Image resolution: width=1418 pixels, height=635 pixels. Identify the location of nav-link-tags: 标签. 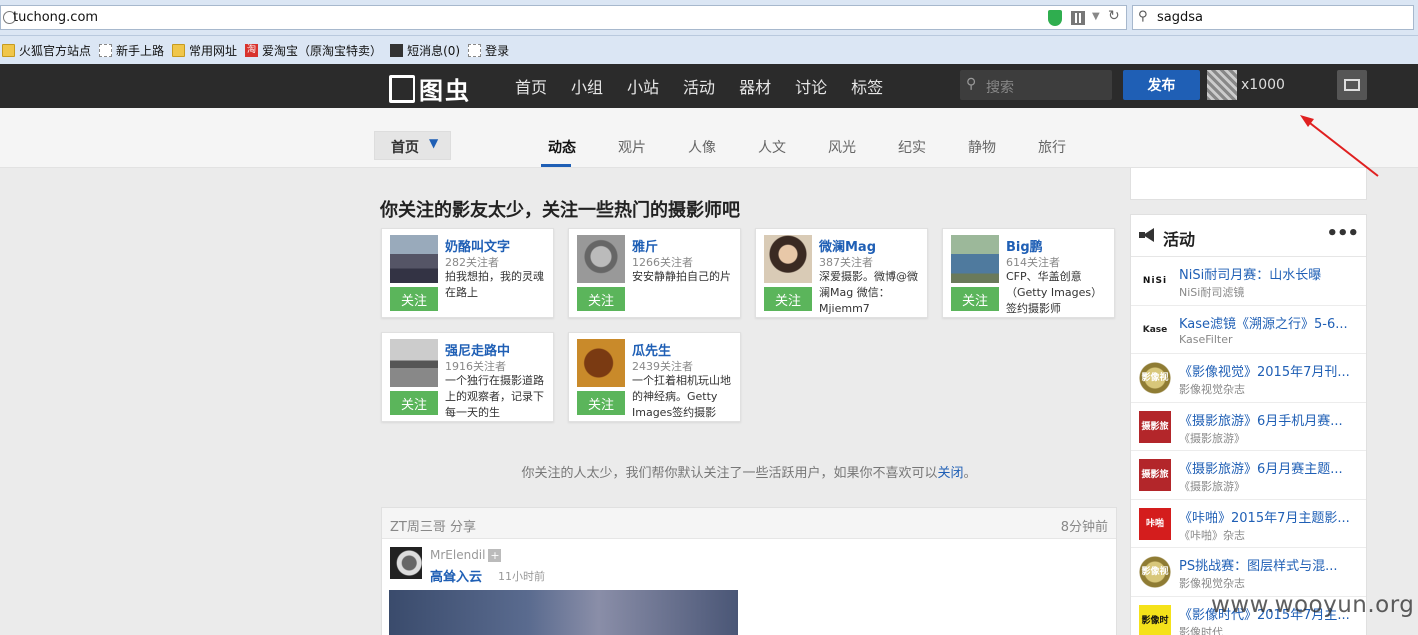
(867, 86).